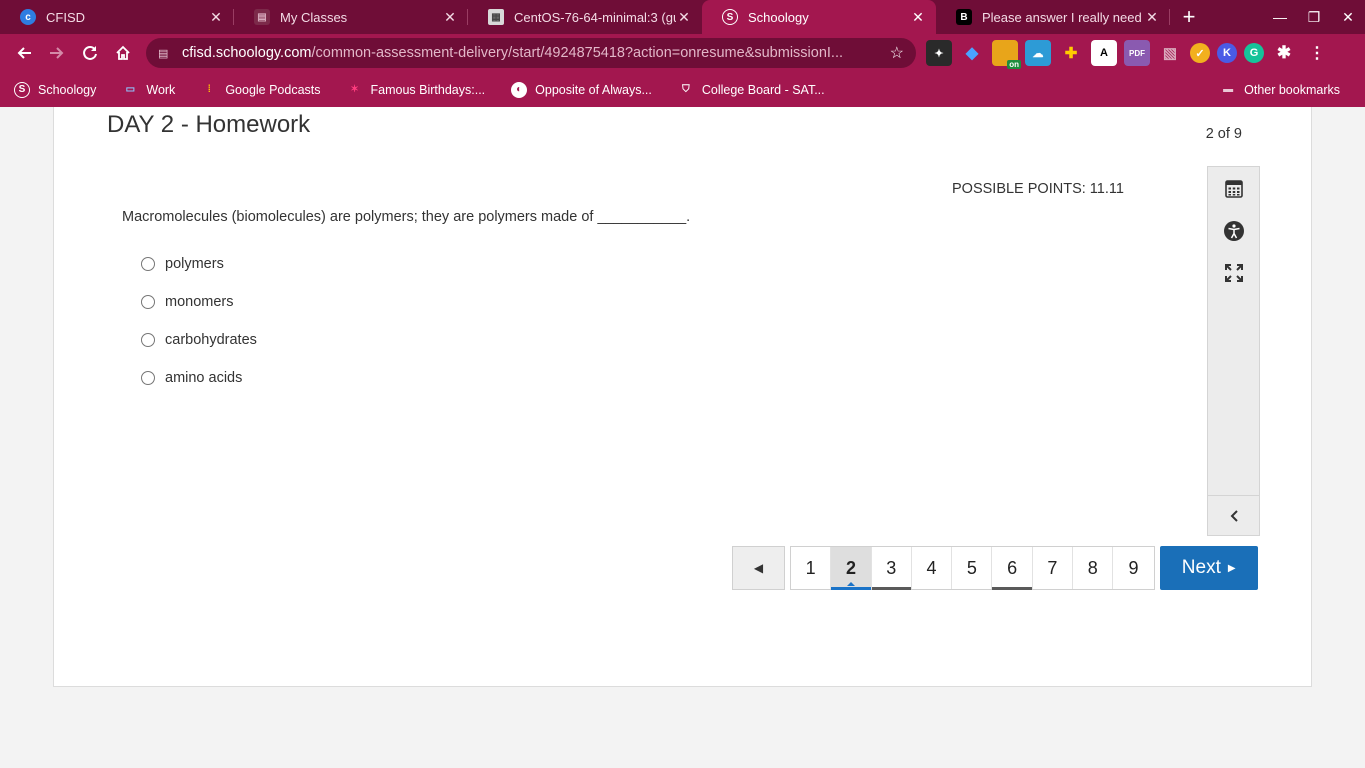  Describe the element at coordinates (1137, 53) in the screenshot. I see `extension-pdf-icon: PDF` at that location.